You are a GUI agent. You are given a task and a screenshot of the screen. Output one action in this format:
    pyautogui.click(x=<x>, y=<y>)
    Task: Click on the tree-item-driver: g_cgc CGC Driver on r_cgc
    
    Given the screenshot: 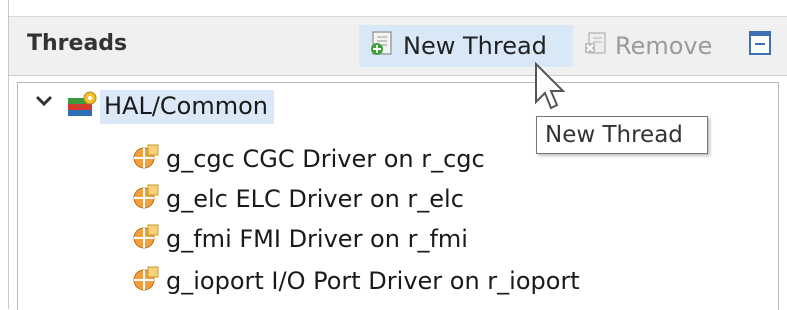 What is the action you would take?
    pyautogui.click(x=308, y=159)
    